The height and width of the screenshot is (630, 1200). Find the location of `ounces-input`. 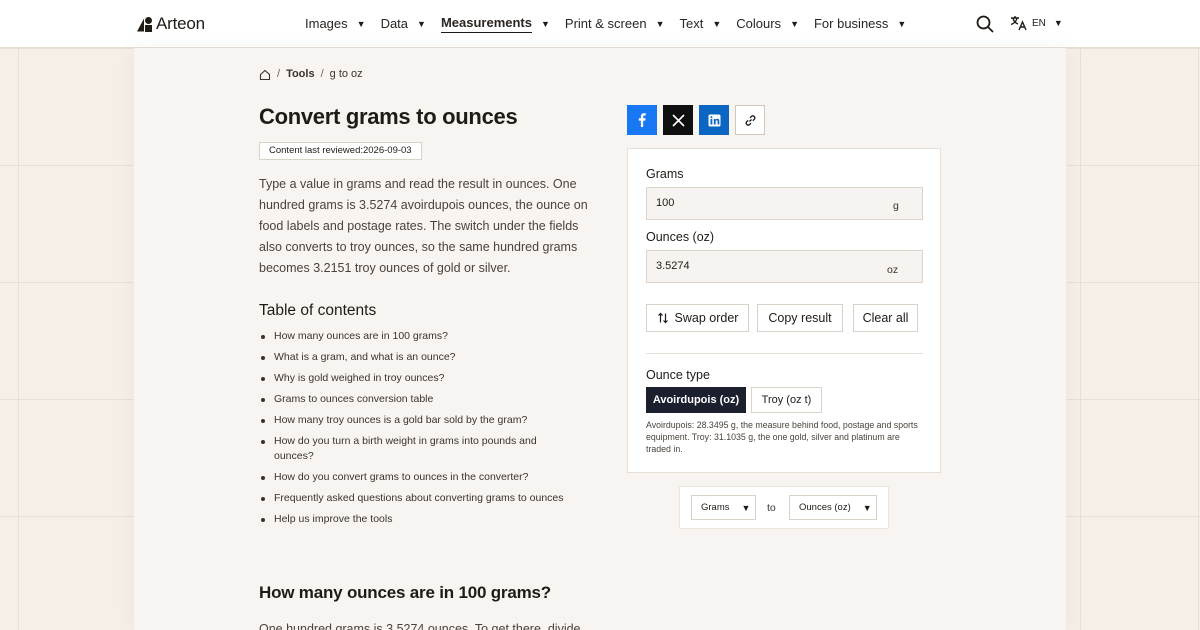

ounces-input is located at coordinates (756, 266).